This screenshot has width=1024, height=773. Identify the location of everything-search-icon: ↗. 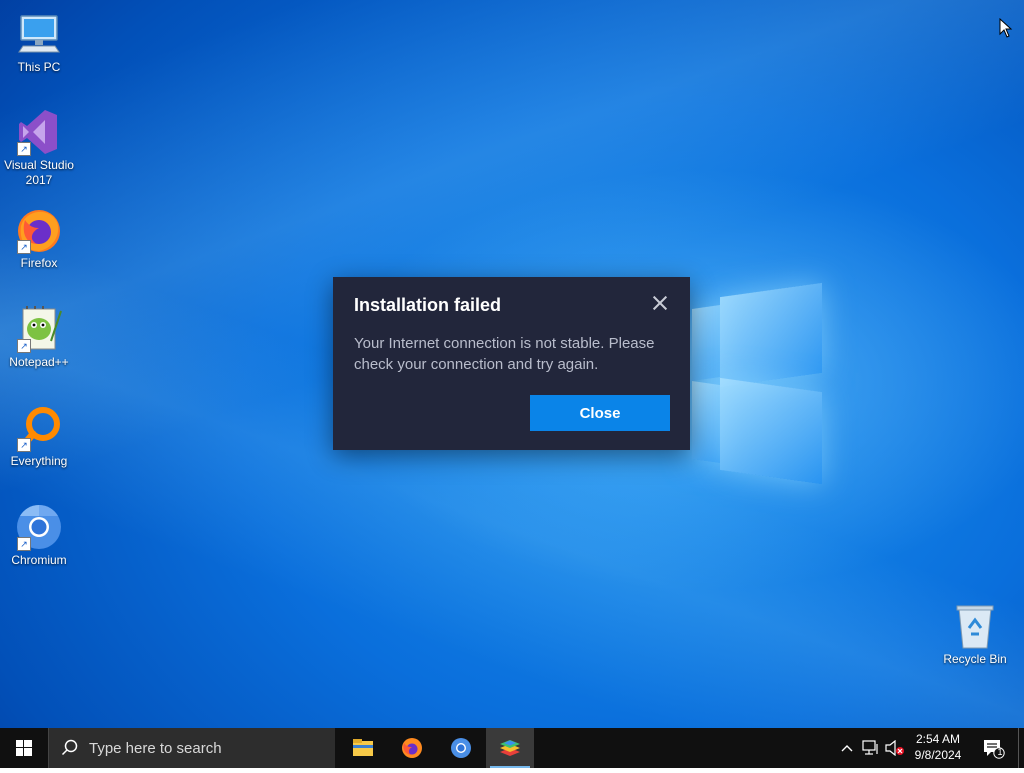
(39, 428).